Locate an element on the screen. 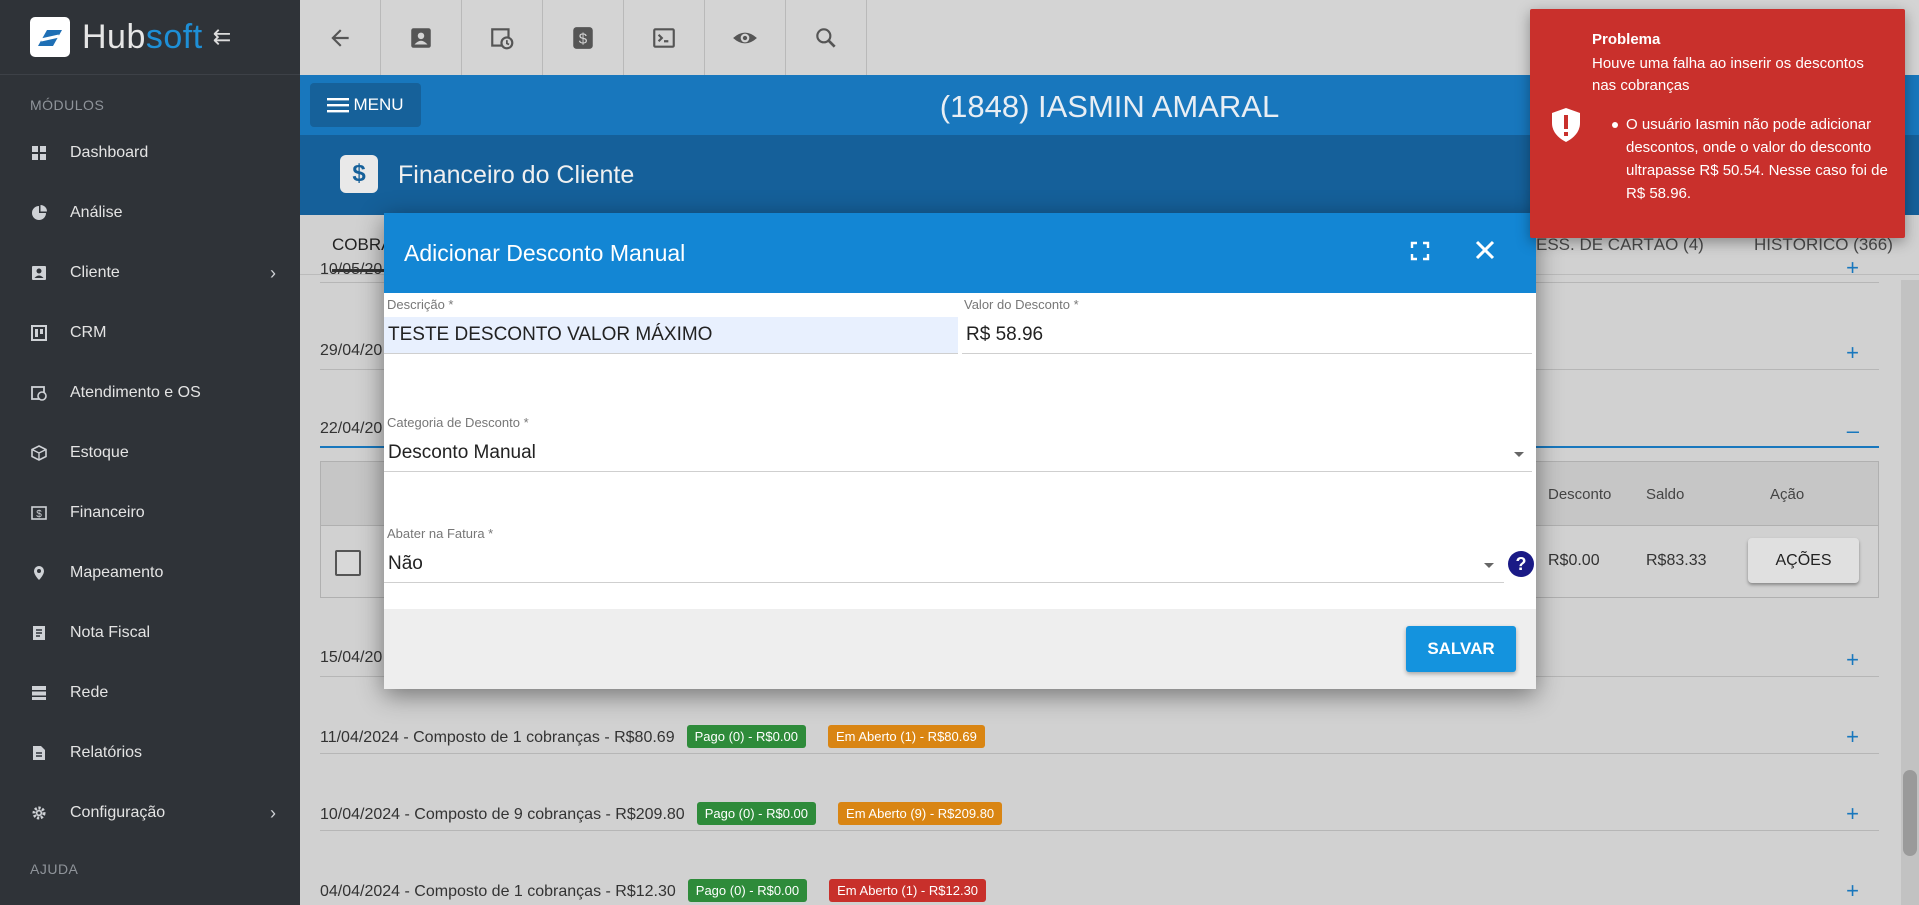 This screenshot has height=905, width=1919. gear-icon is located at coordinates (39, 813).